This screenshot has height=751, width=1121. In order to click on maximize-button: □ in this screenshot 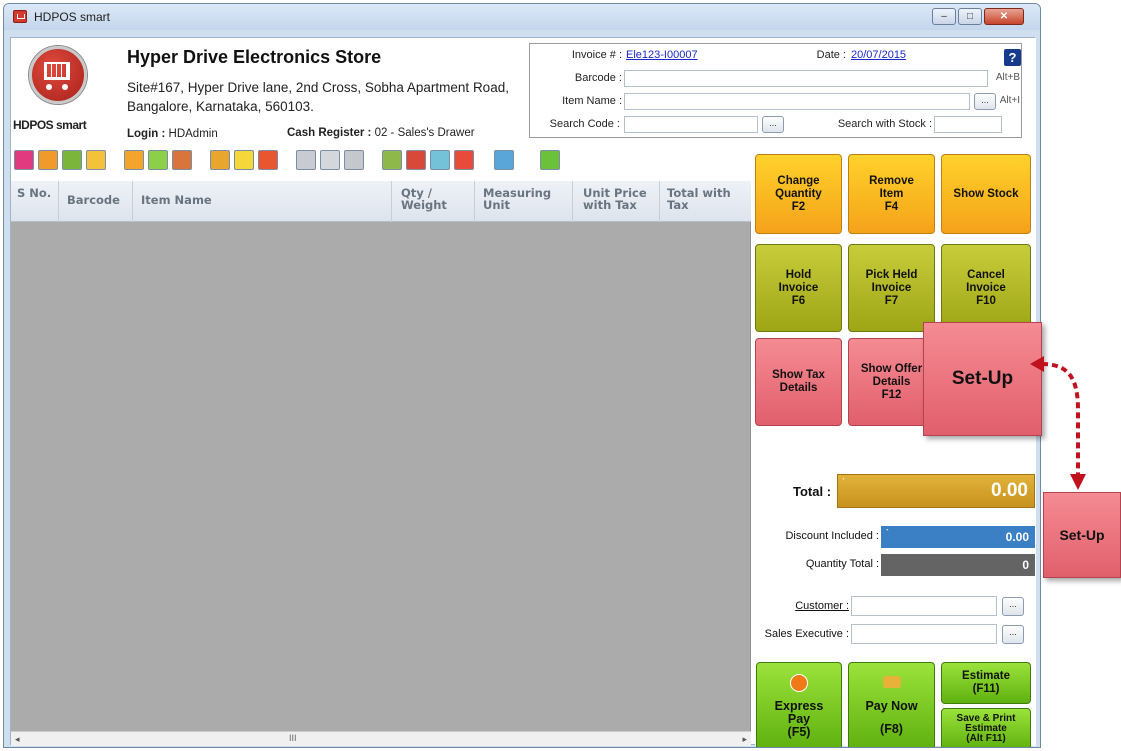, I will do `click(970, 16)`.